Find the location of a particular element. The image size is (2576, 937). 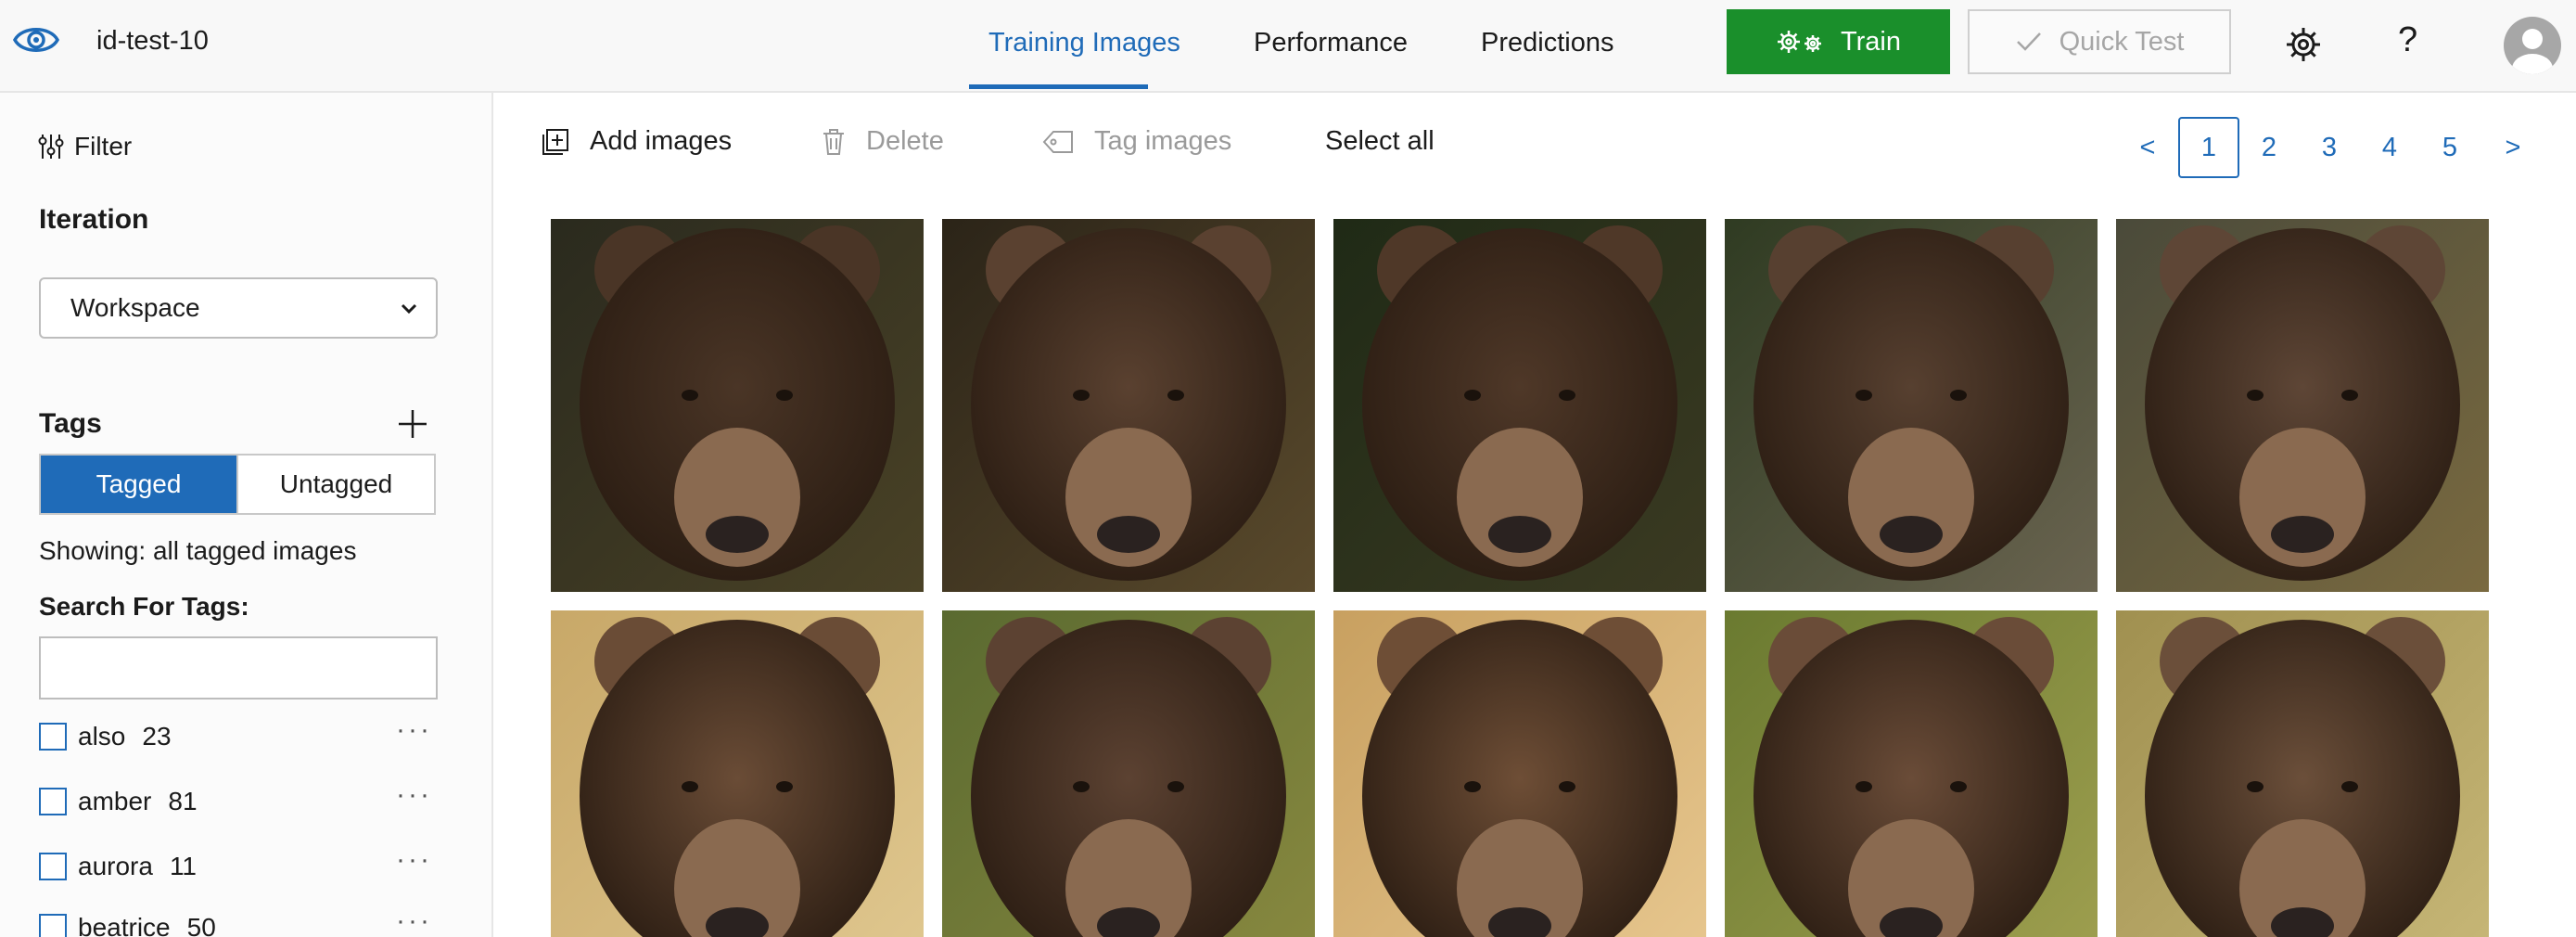

quick-test-button: Quick Test is located at coordinates (2099, 41).